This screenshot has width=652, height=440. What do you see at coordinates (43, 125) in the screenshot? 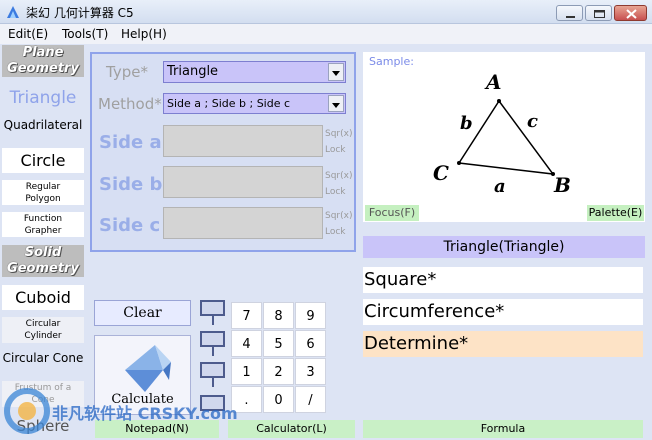
I see `sidebar-item-quadrilateral: Quadrilateral` at bounding box center [43, 125].